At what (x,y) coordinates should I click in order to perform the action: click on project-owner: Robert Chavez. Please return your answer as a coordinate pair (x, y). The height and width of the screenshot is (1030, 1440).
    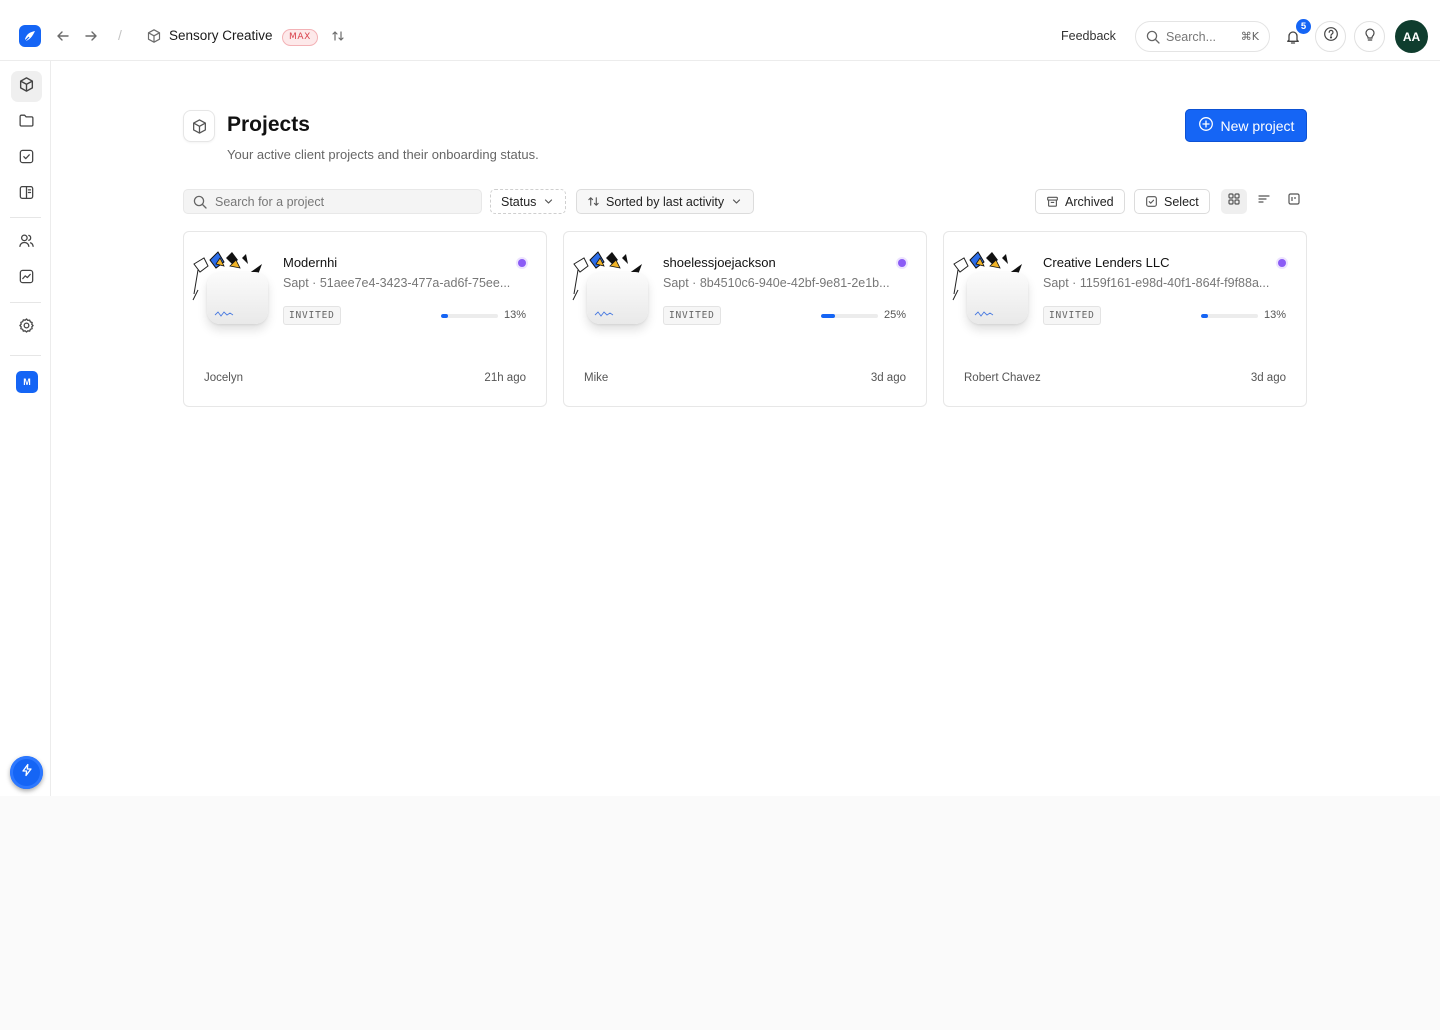
    Looking at the image, I should click on (1002, 378).